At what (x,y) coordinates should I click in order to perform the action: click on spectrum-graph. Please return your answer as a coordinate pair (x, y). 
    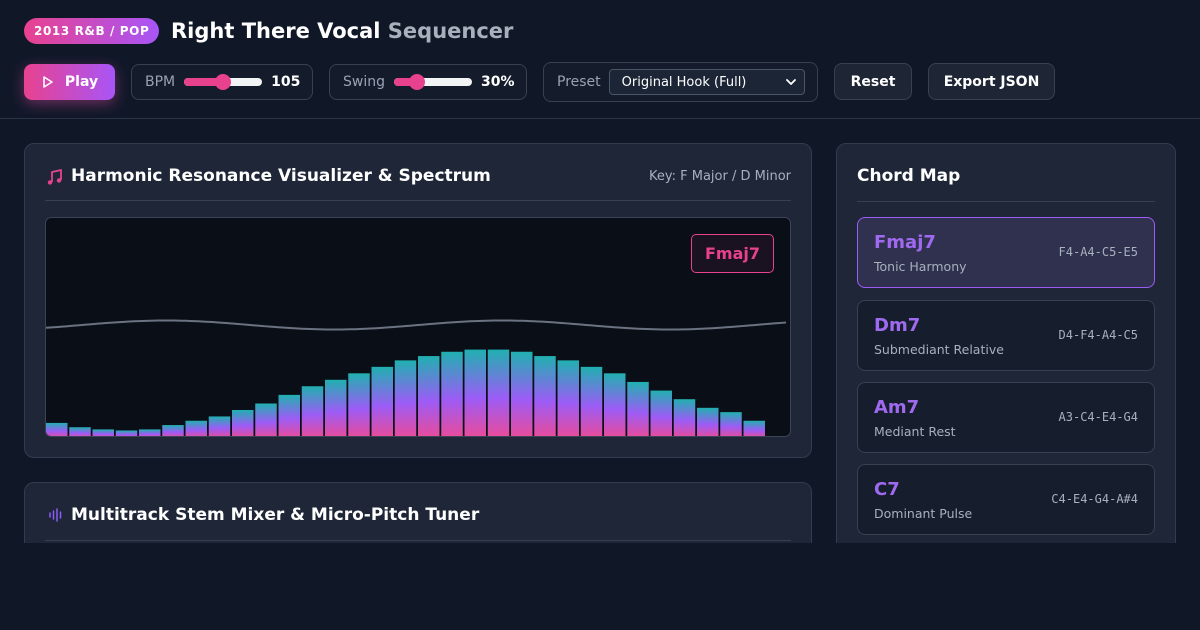
    Looking at the image, I should click on (416, 377).